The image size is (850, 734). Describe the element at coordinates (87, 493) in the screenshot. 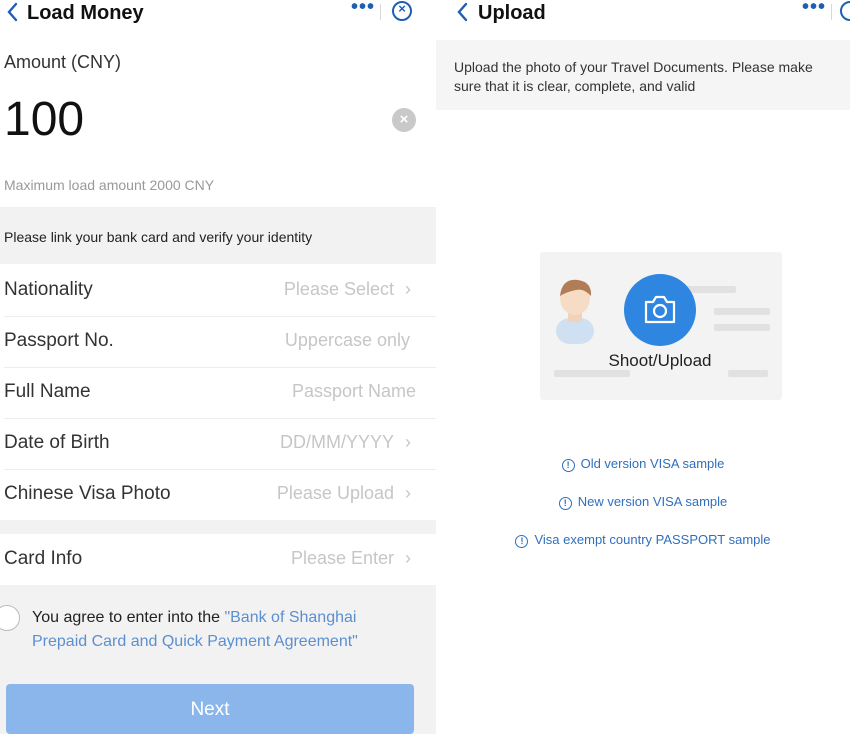

I see `field-label: Chinese Visa Photo` at that location.